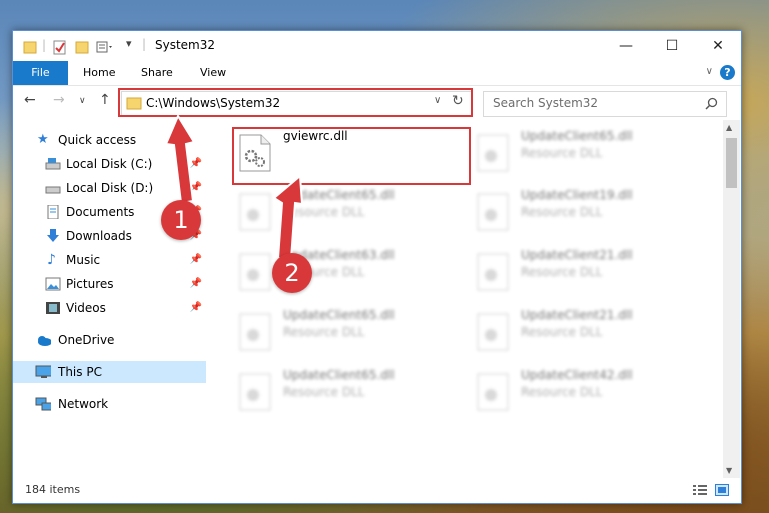  Describe the element at coordinates (545, 103) in the screenshot. I see `search-input: Search System32` at that location.